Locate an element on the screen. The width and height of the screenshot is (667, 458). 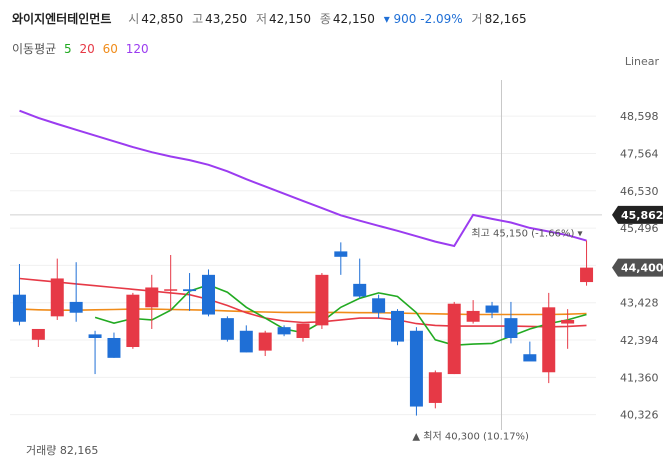
y-tick-label: 45,496 is located at coordinates (639, 228).